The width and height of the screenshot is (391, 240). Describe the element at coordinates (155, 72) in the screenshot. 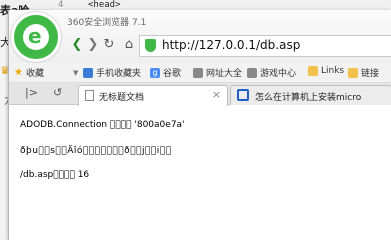

I see `google-icon: g` at that location.